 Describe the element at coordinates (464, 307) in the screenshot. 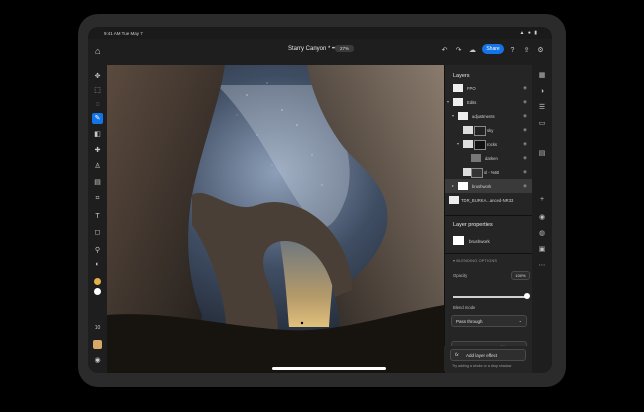

I see `blend-mode-label: Blend mode` at that location.